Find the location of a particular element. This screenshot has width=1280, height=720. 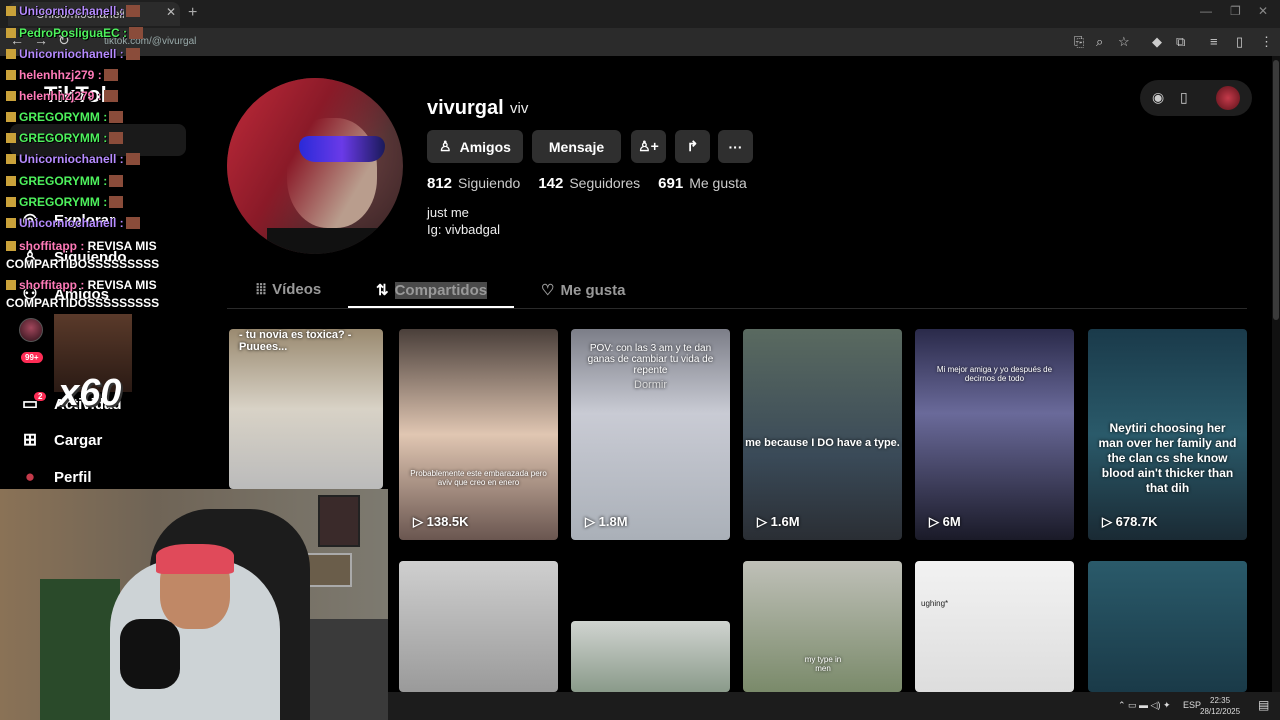

profile-avatar is located at coordinates (315, 166).